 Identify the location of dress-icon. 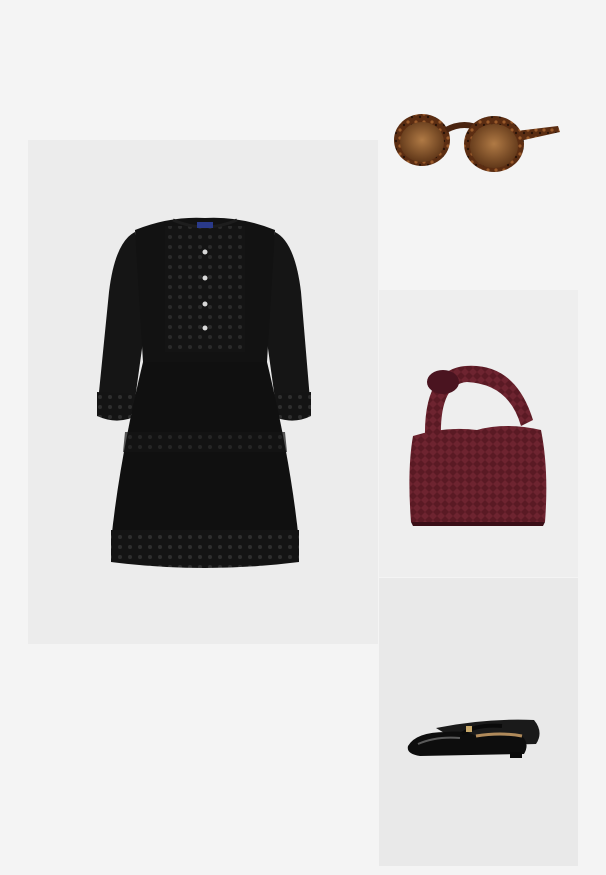
(204, 392).